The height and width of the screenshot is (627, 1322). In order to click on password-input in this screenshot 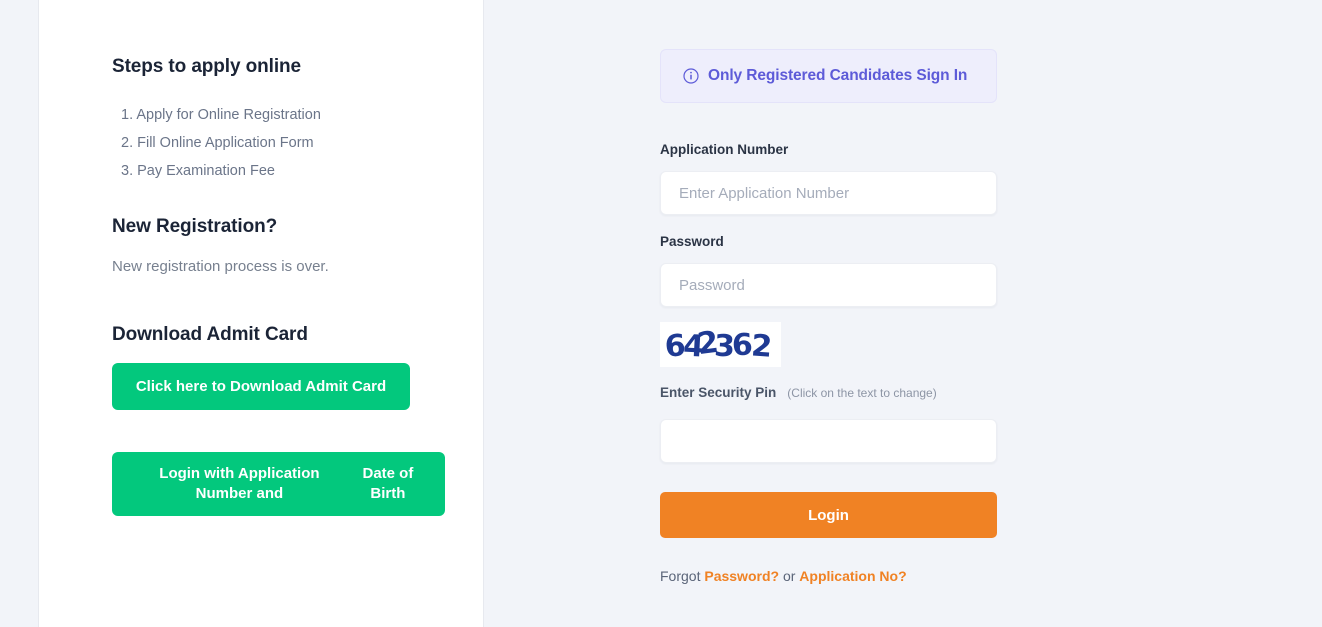, I will do `click(828, 285)`.